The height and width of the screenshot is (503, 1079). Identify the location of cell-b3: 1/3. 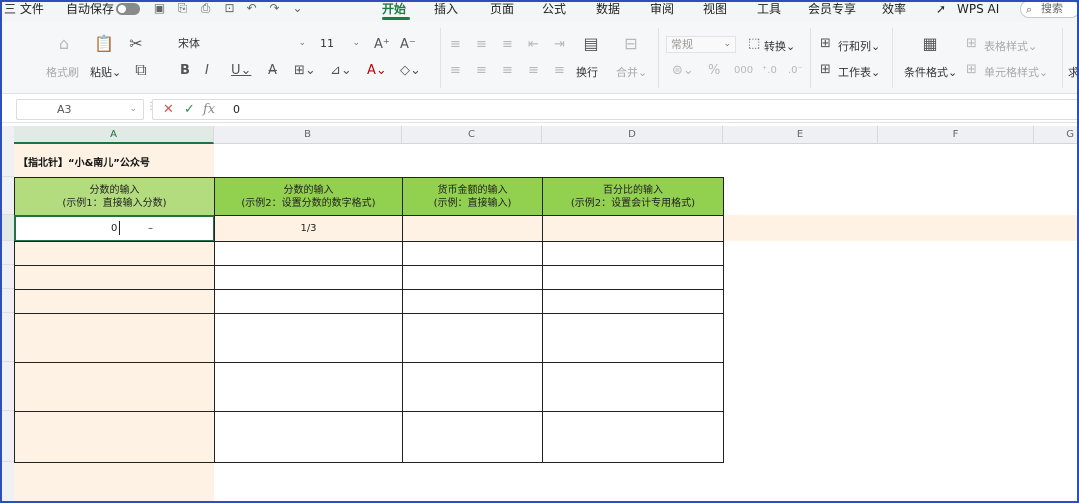
(308, 228).